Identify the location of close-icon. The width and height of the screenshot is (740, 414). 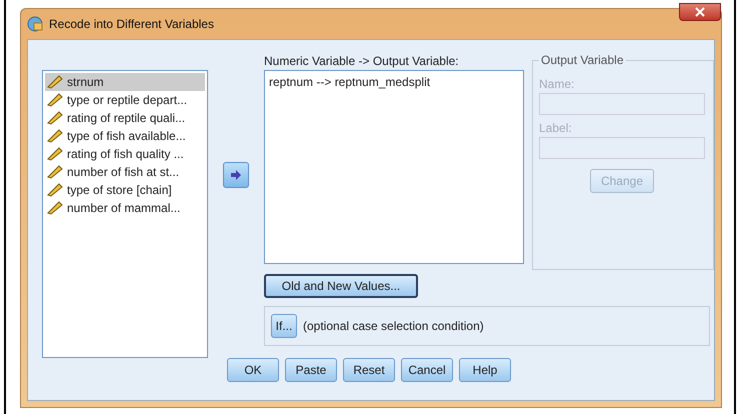
(700, 12).